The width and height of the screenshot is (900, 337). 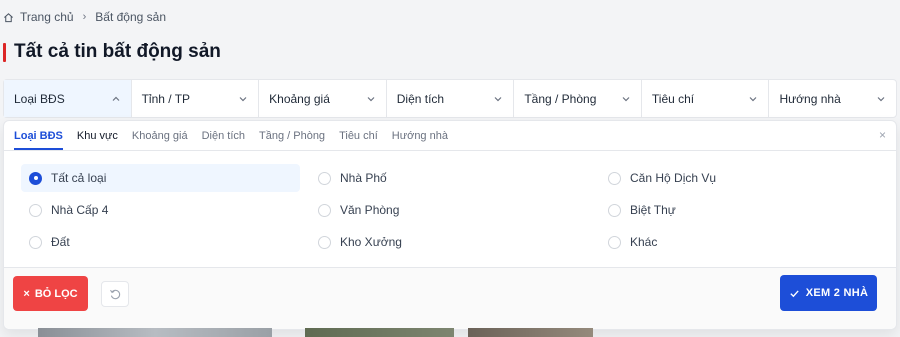 I want to click on filter-province: Tỉnh / TP, so click(x=196, y=98).